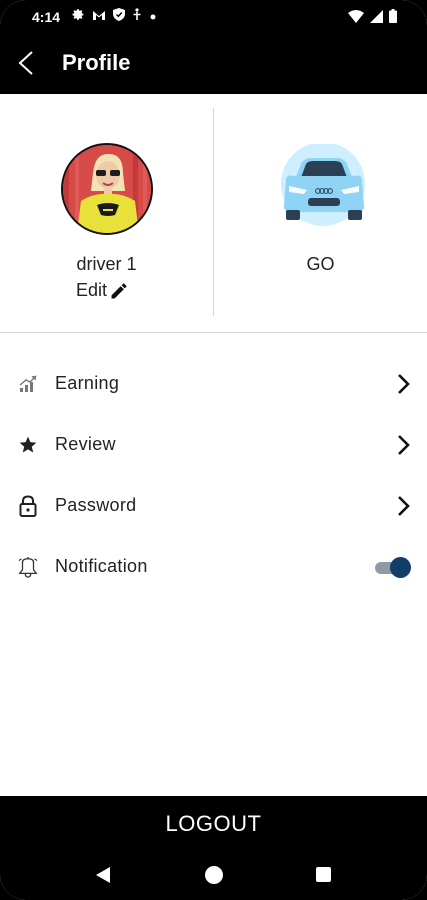  What do you see at coordinates (400, 567) in the screenshot?
I see `toggle-knob` at bounding box center [400, 567].